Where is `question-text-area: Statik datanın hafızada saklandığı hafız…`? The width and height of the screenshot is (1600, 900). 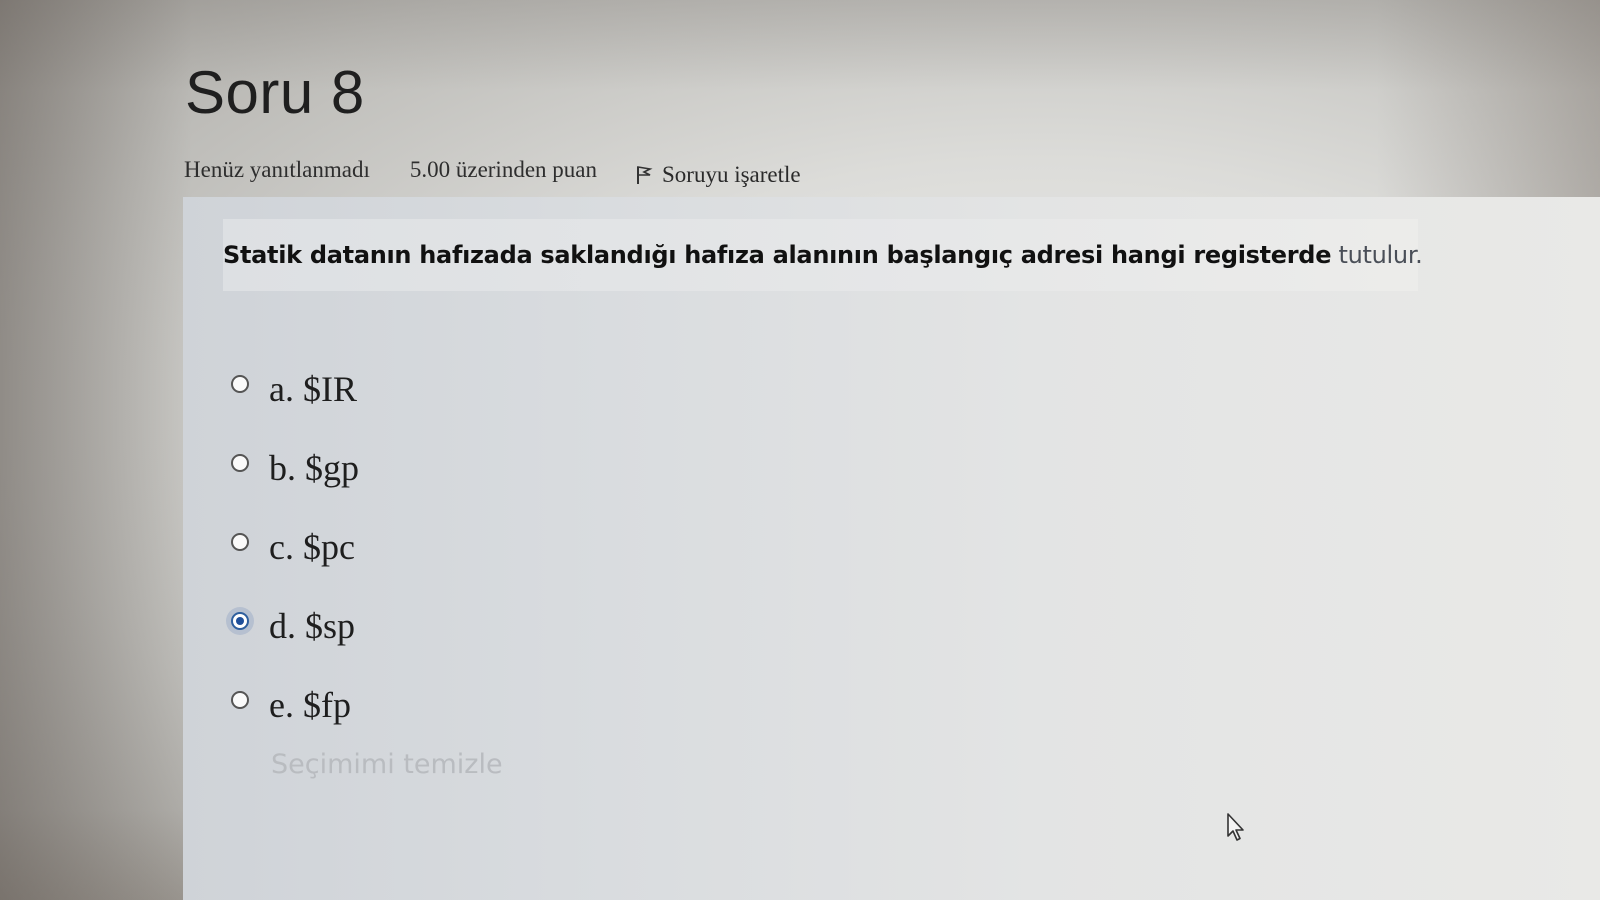
question-text-area: Statik datanın hafızada saklandığı hafız… is located at coordinates (823, 255).